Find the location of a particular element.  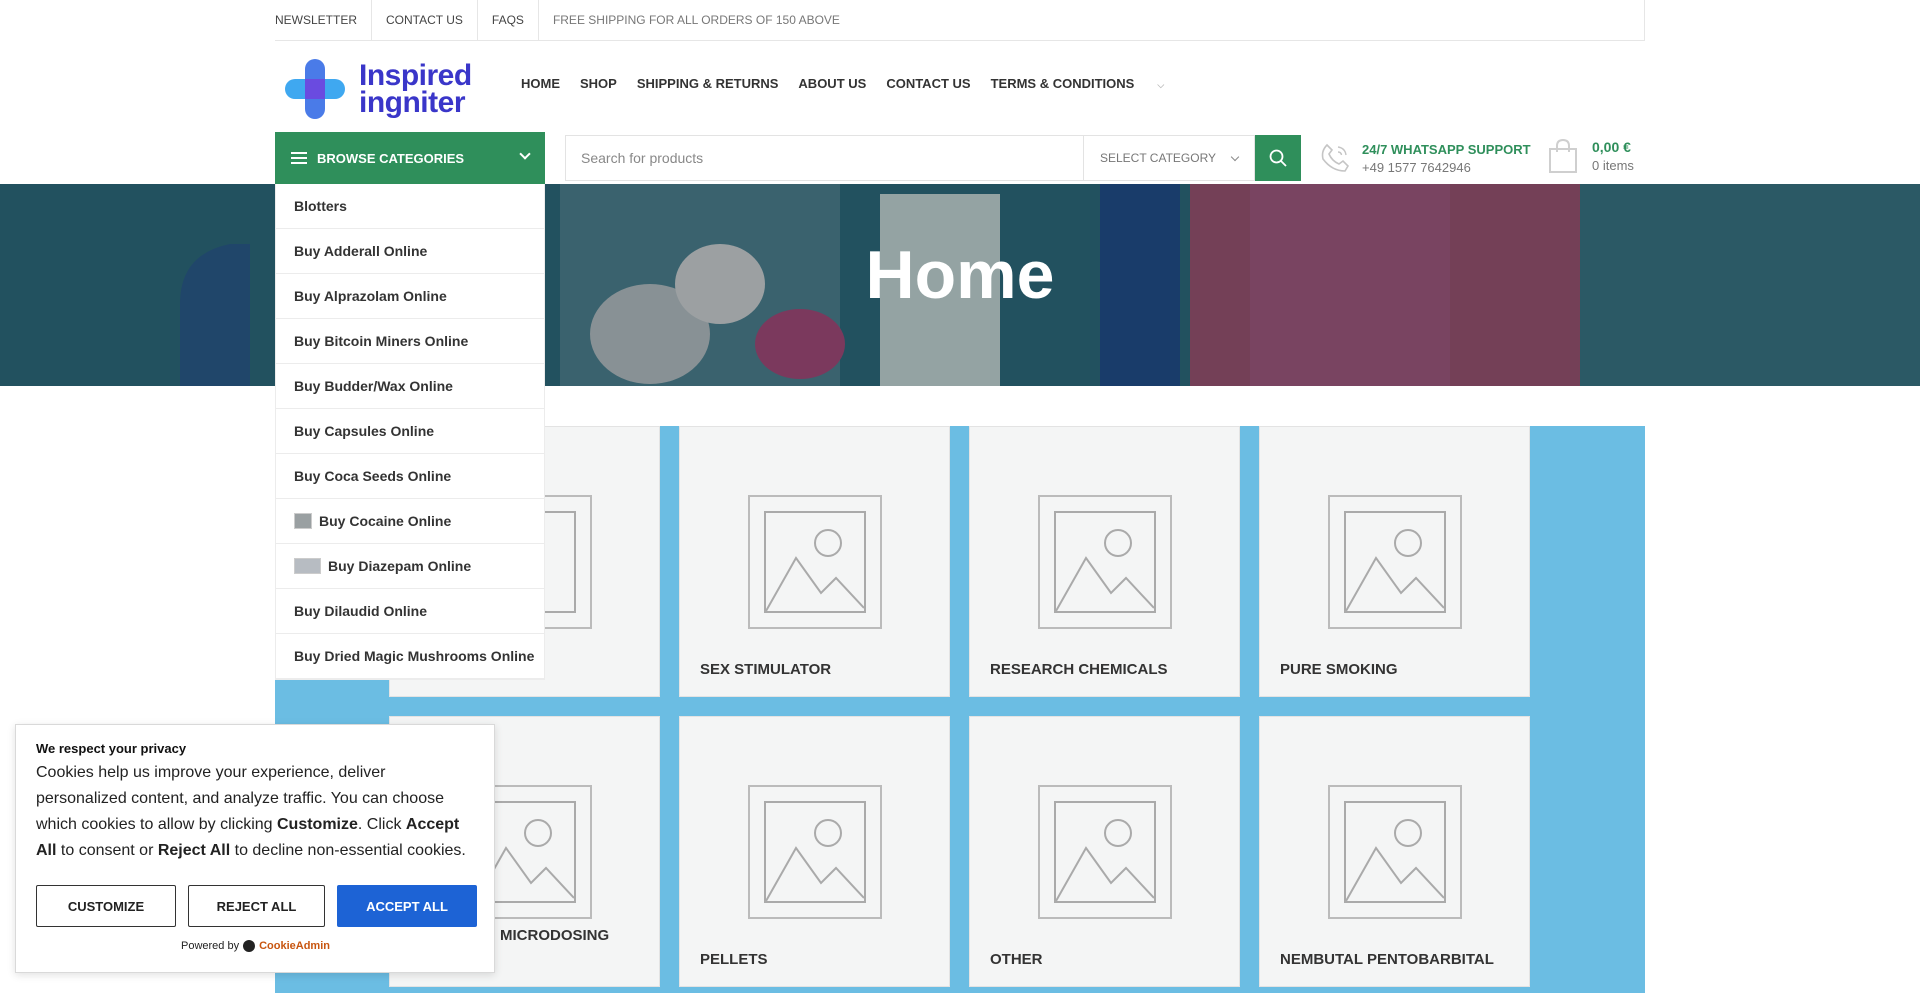

category-item: Buy Cocaine Online is located at coordinates (410, 521).